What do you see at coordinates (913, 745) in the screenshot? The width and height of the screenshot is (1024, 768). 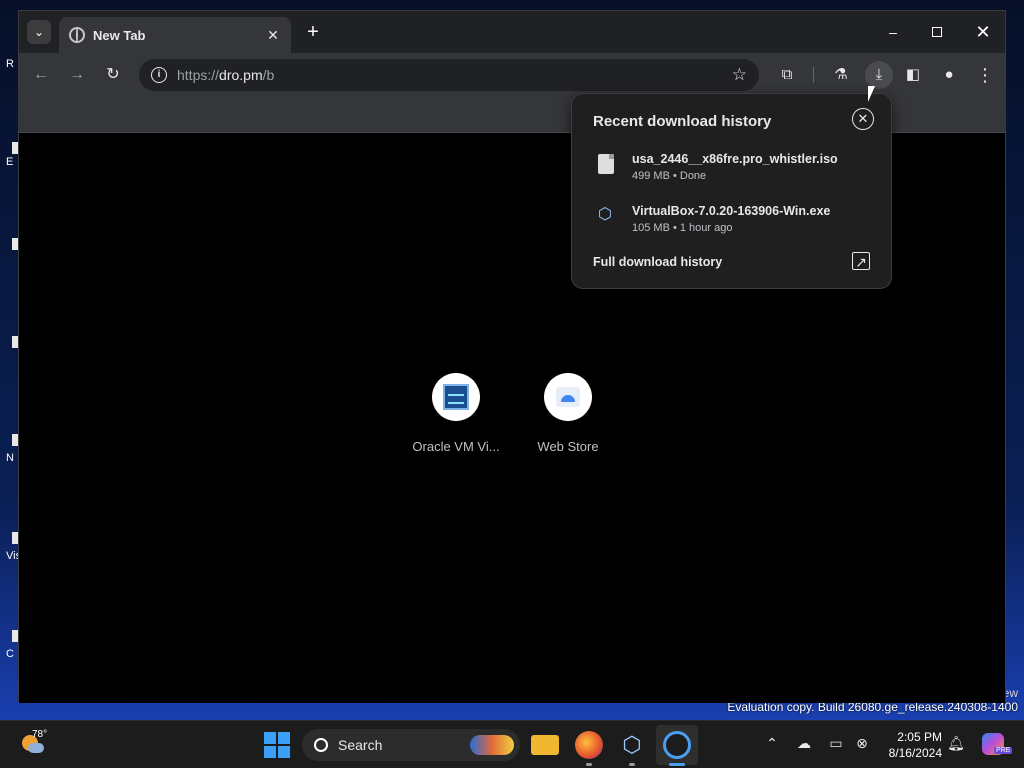 I see `clock: 2:05 PM 8/16/2024` at bounding box center [913, 745].